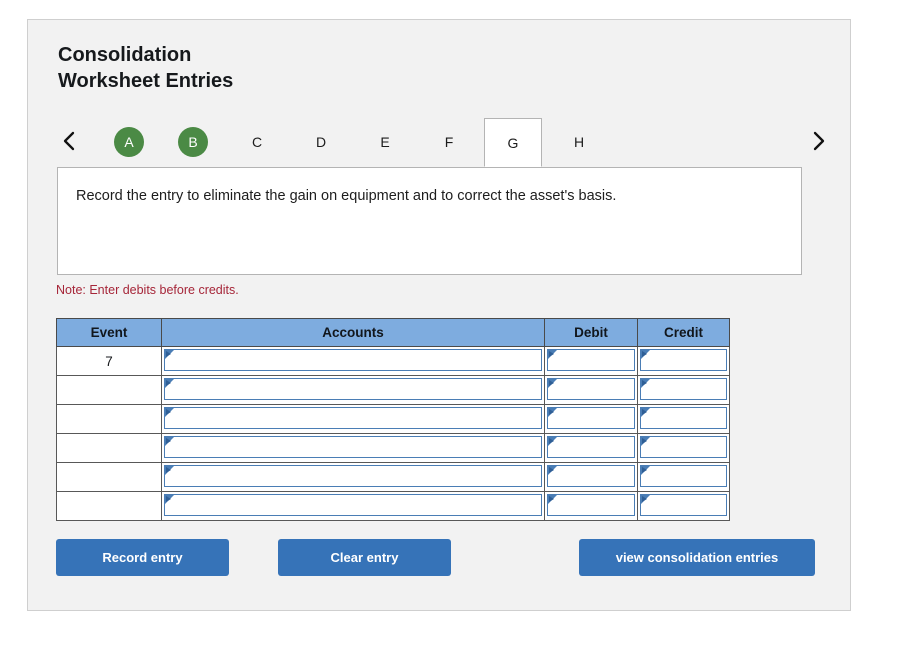 The height and width of the screenshot is (665, 922). I want to click on tab-completed-badge: B, so click(193, 142).